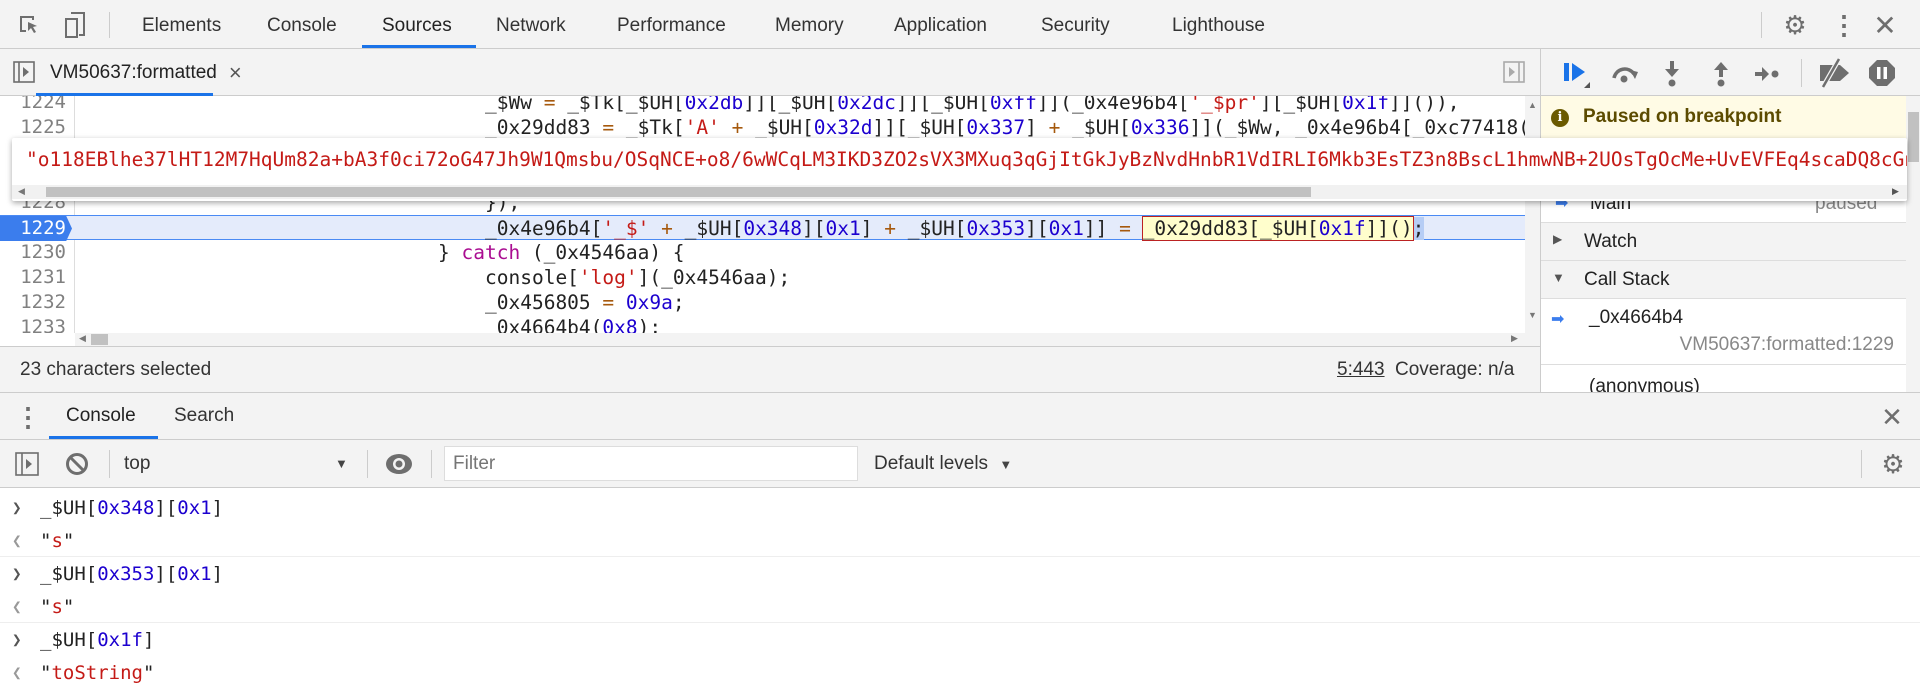 The height and width of the screenshot is (689, 1920). I want to click on log-levels-dropdown: Default levels ▼, so click(943, 464).